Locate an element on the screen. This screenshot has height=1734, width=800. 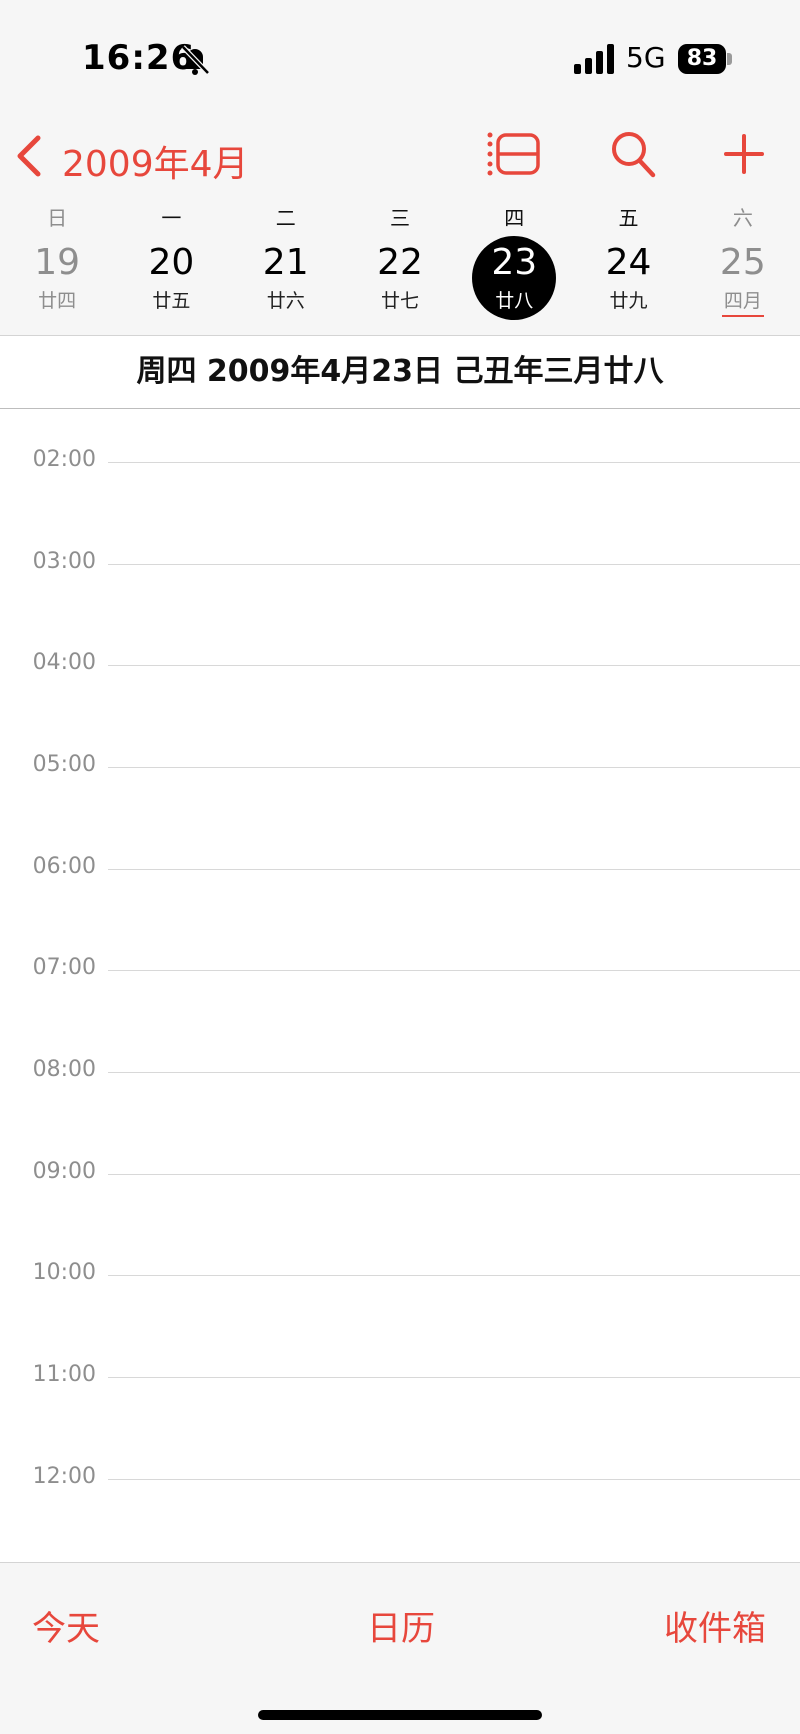
weekday-label: 一 is located at coordinates (171, 218).